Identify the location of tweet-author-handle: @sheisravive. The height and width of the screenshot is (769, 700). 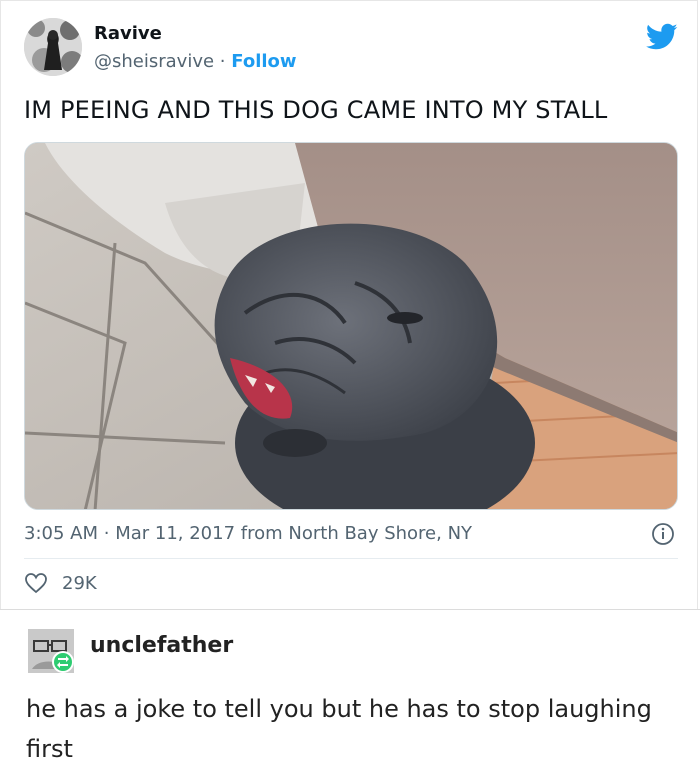
(154, 61).